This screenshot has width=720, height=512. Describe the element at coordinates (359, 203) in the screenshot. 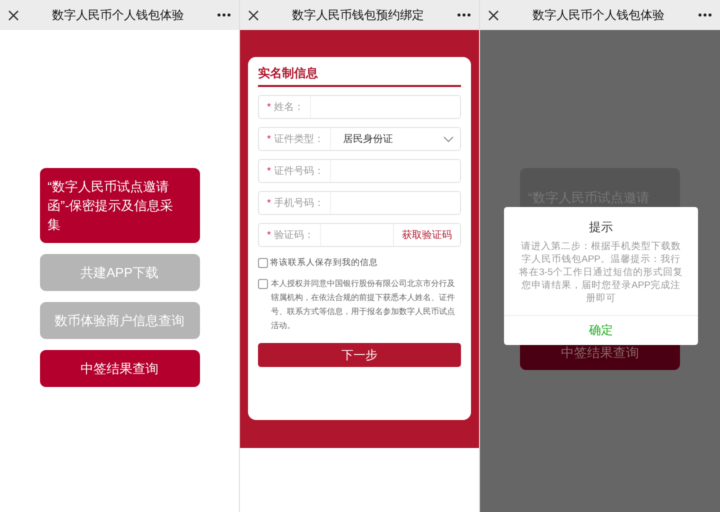

I see `input-field: * 手机号码：` at that location.